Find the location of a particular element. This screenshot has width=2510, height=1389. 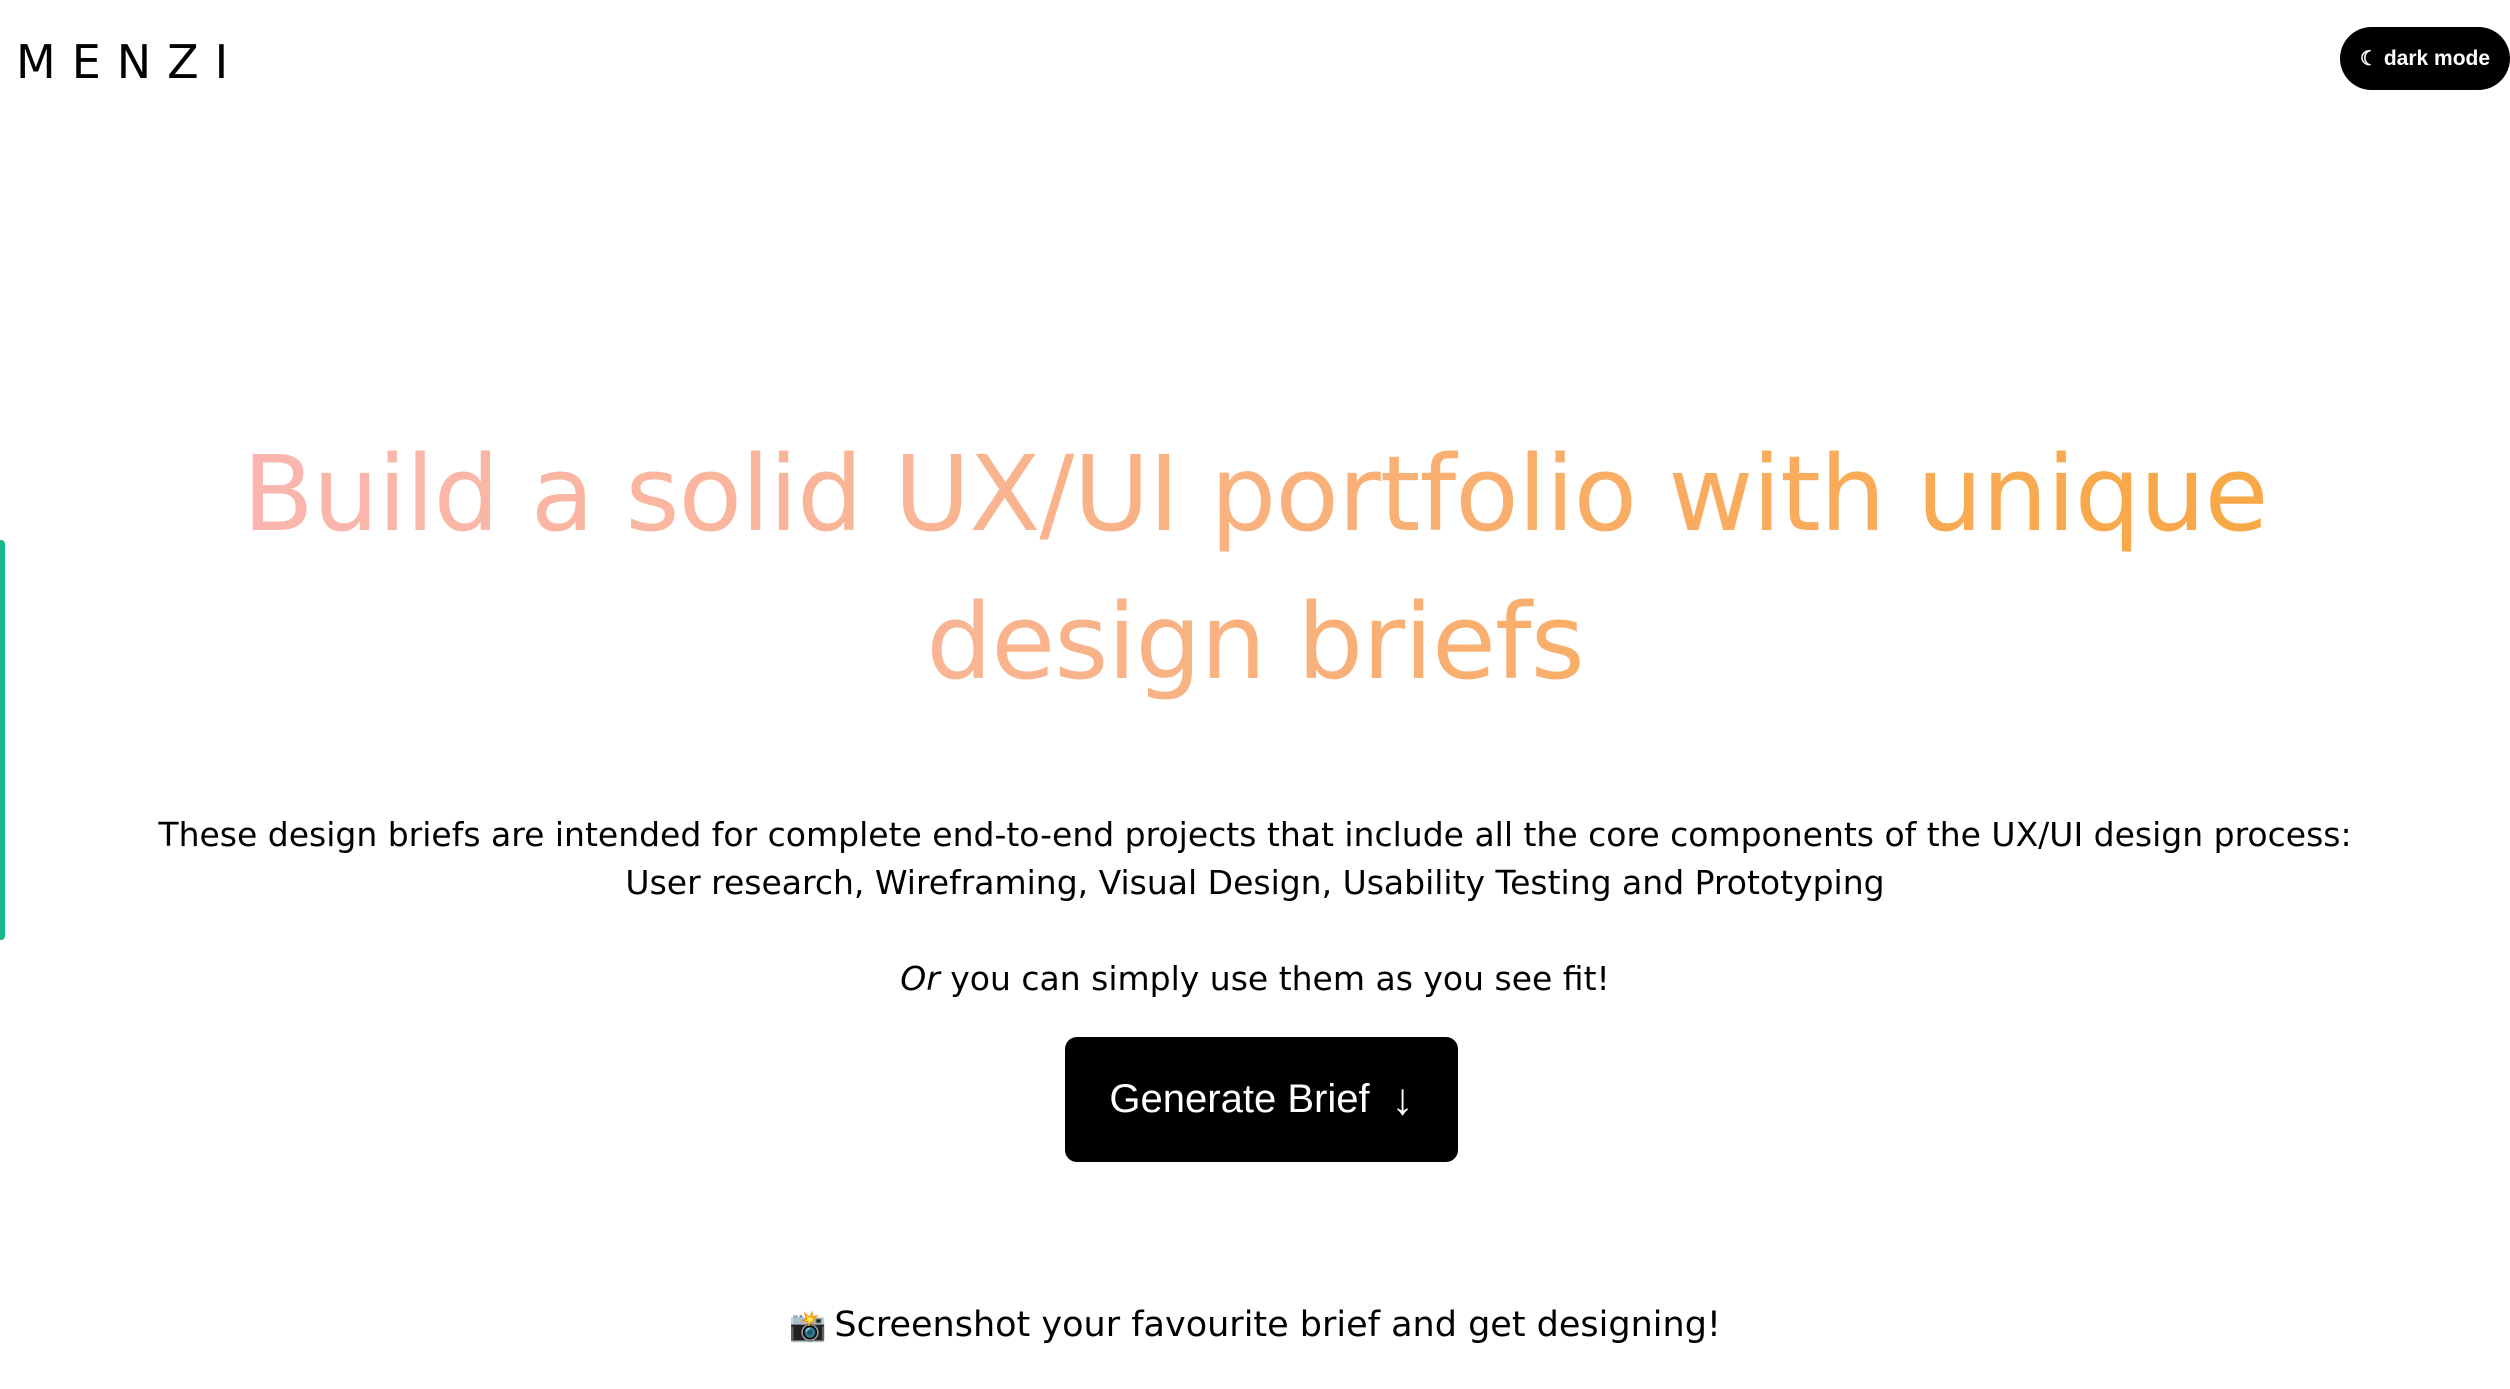

camera-icon: 📸 is located at coordinates (808, 1326).